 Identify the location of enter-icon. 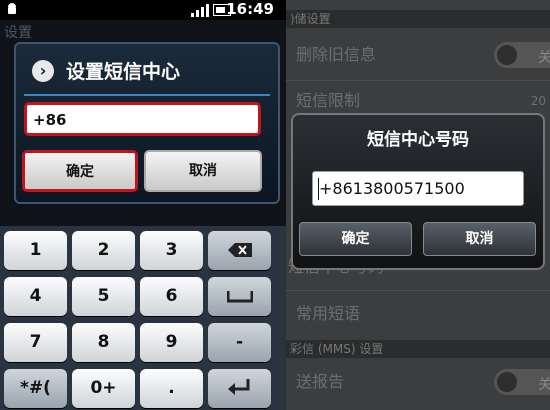
(238, 387).